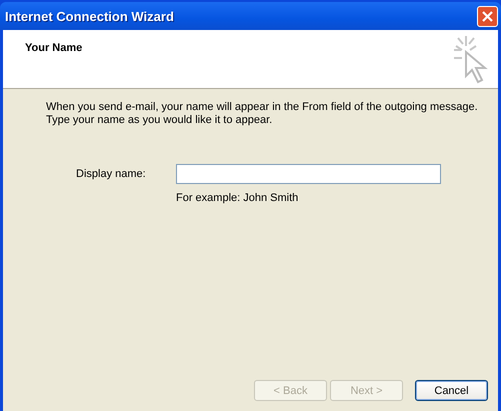 This screenshot has height=411, width=501. I want to click on close-button, so click(487, 16).